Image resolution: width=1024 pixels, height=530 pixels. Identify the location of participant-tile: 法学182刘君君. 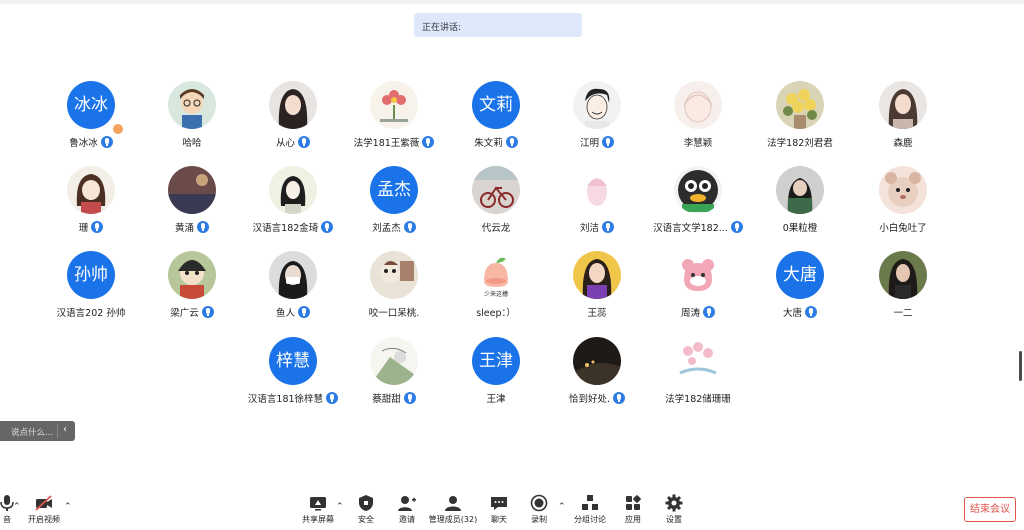
(800, 116).